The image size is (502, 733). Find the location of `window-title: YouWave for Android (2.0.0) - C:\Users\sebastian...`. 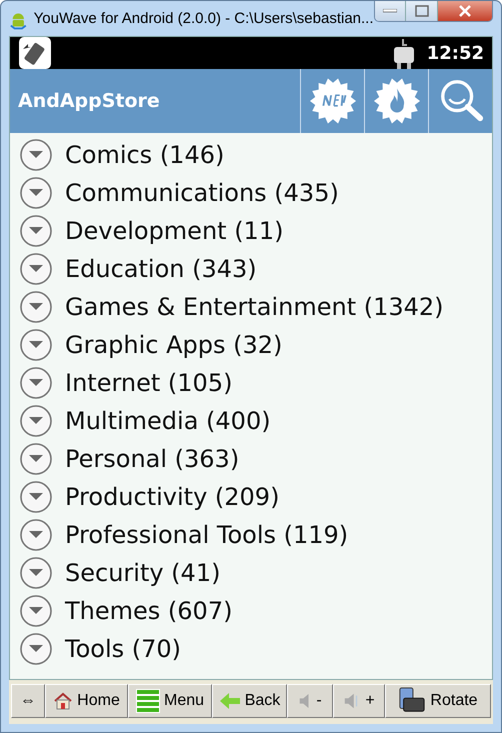

window-title: YouWave for Android (2.0.0) - C:\Users\sebastian... is located at coordinates (204, 18).